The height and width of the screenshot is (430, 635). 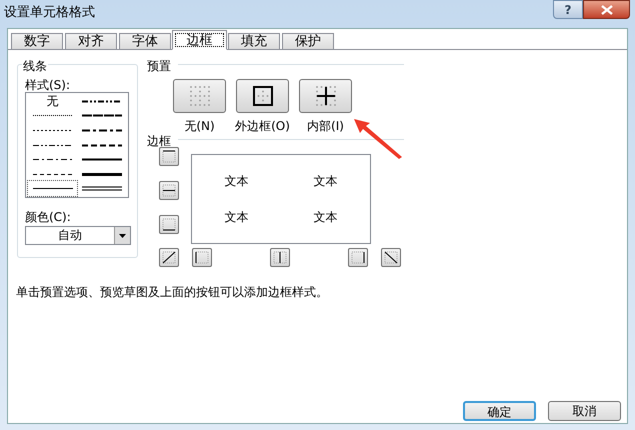 I want to click on tab: 边框, so click(x=199, y=40).